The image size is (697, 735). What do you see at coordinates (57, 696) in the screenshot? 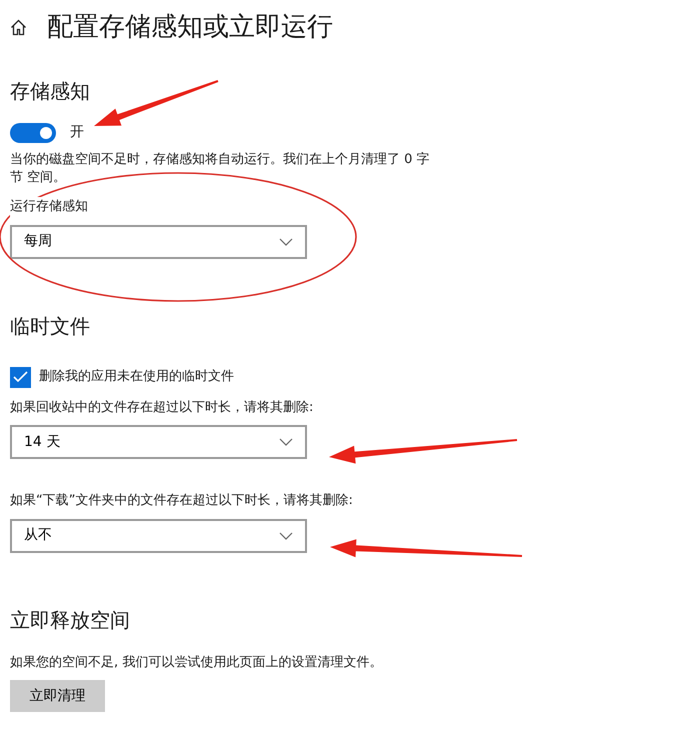
I see `clean-now-button: 立即清理` at bounding box center [57, 696].